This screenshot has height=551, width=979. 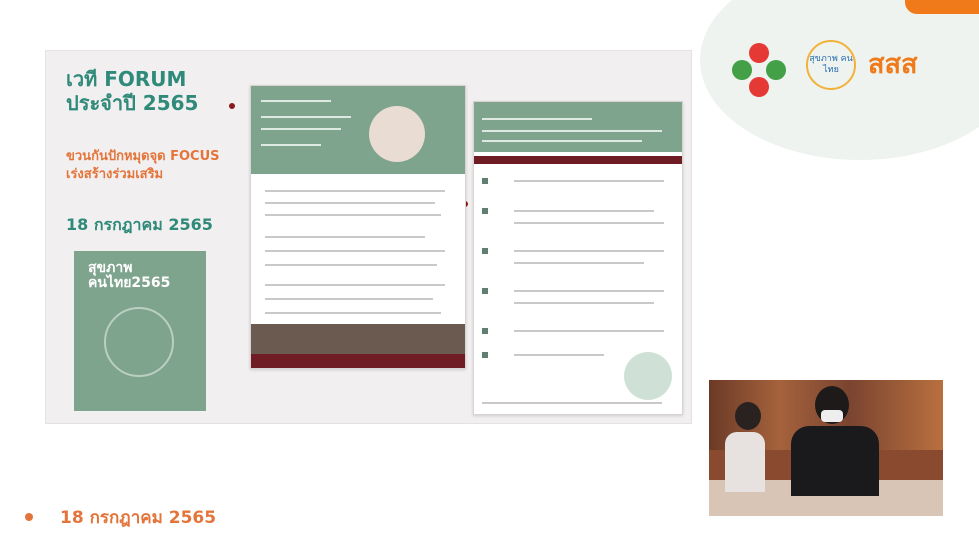 What do you see at coordinates (139, 342) in the screenshot?
I see `seal-emblem` at bounding box center [139, 342].